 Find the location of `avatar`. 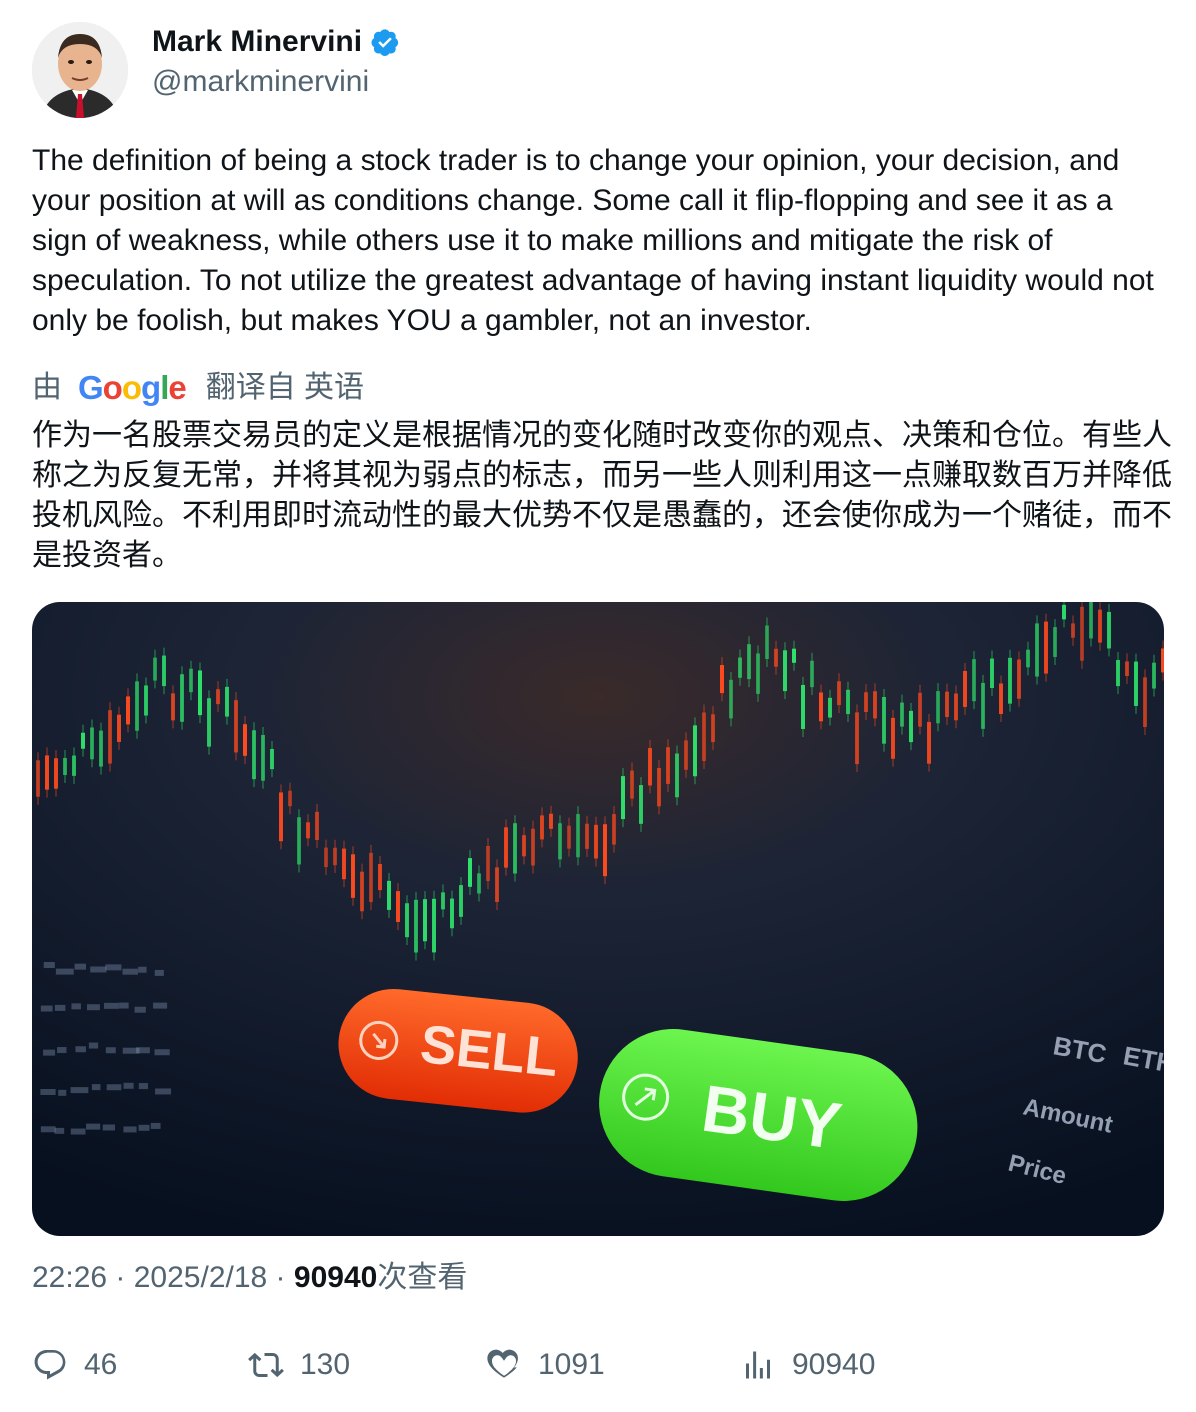

avatar is located at coordinates (80, 70).